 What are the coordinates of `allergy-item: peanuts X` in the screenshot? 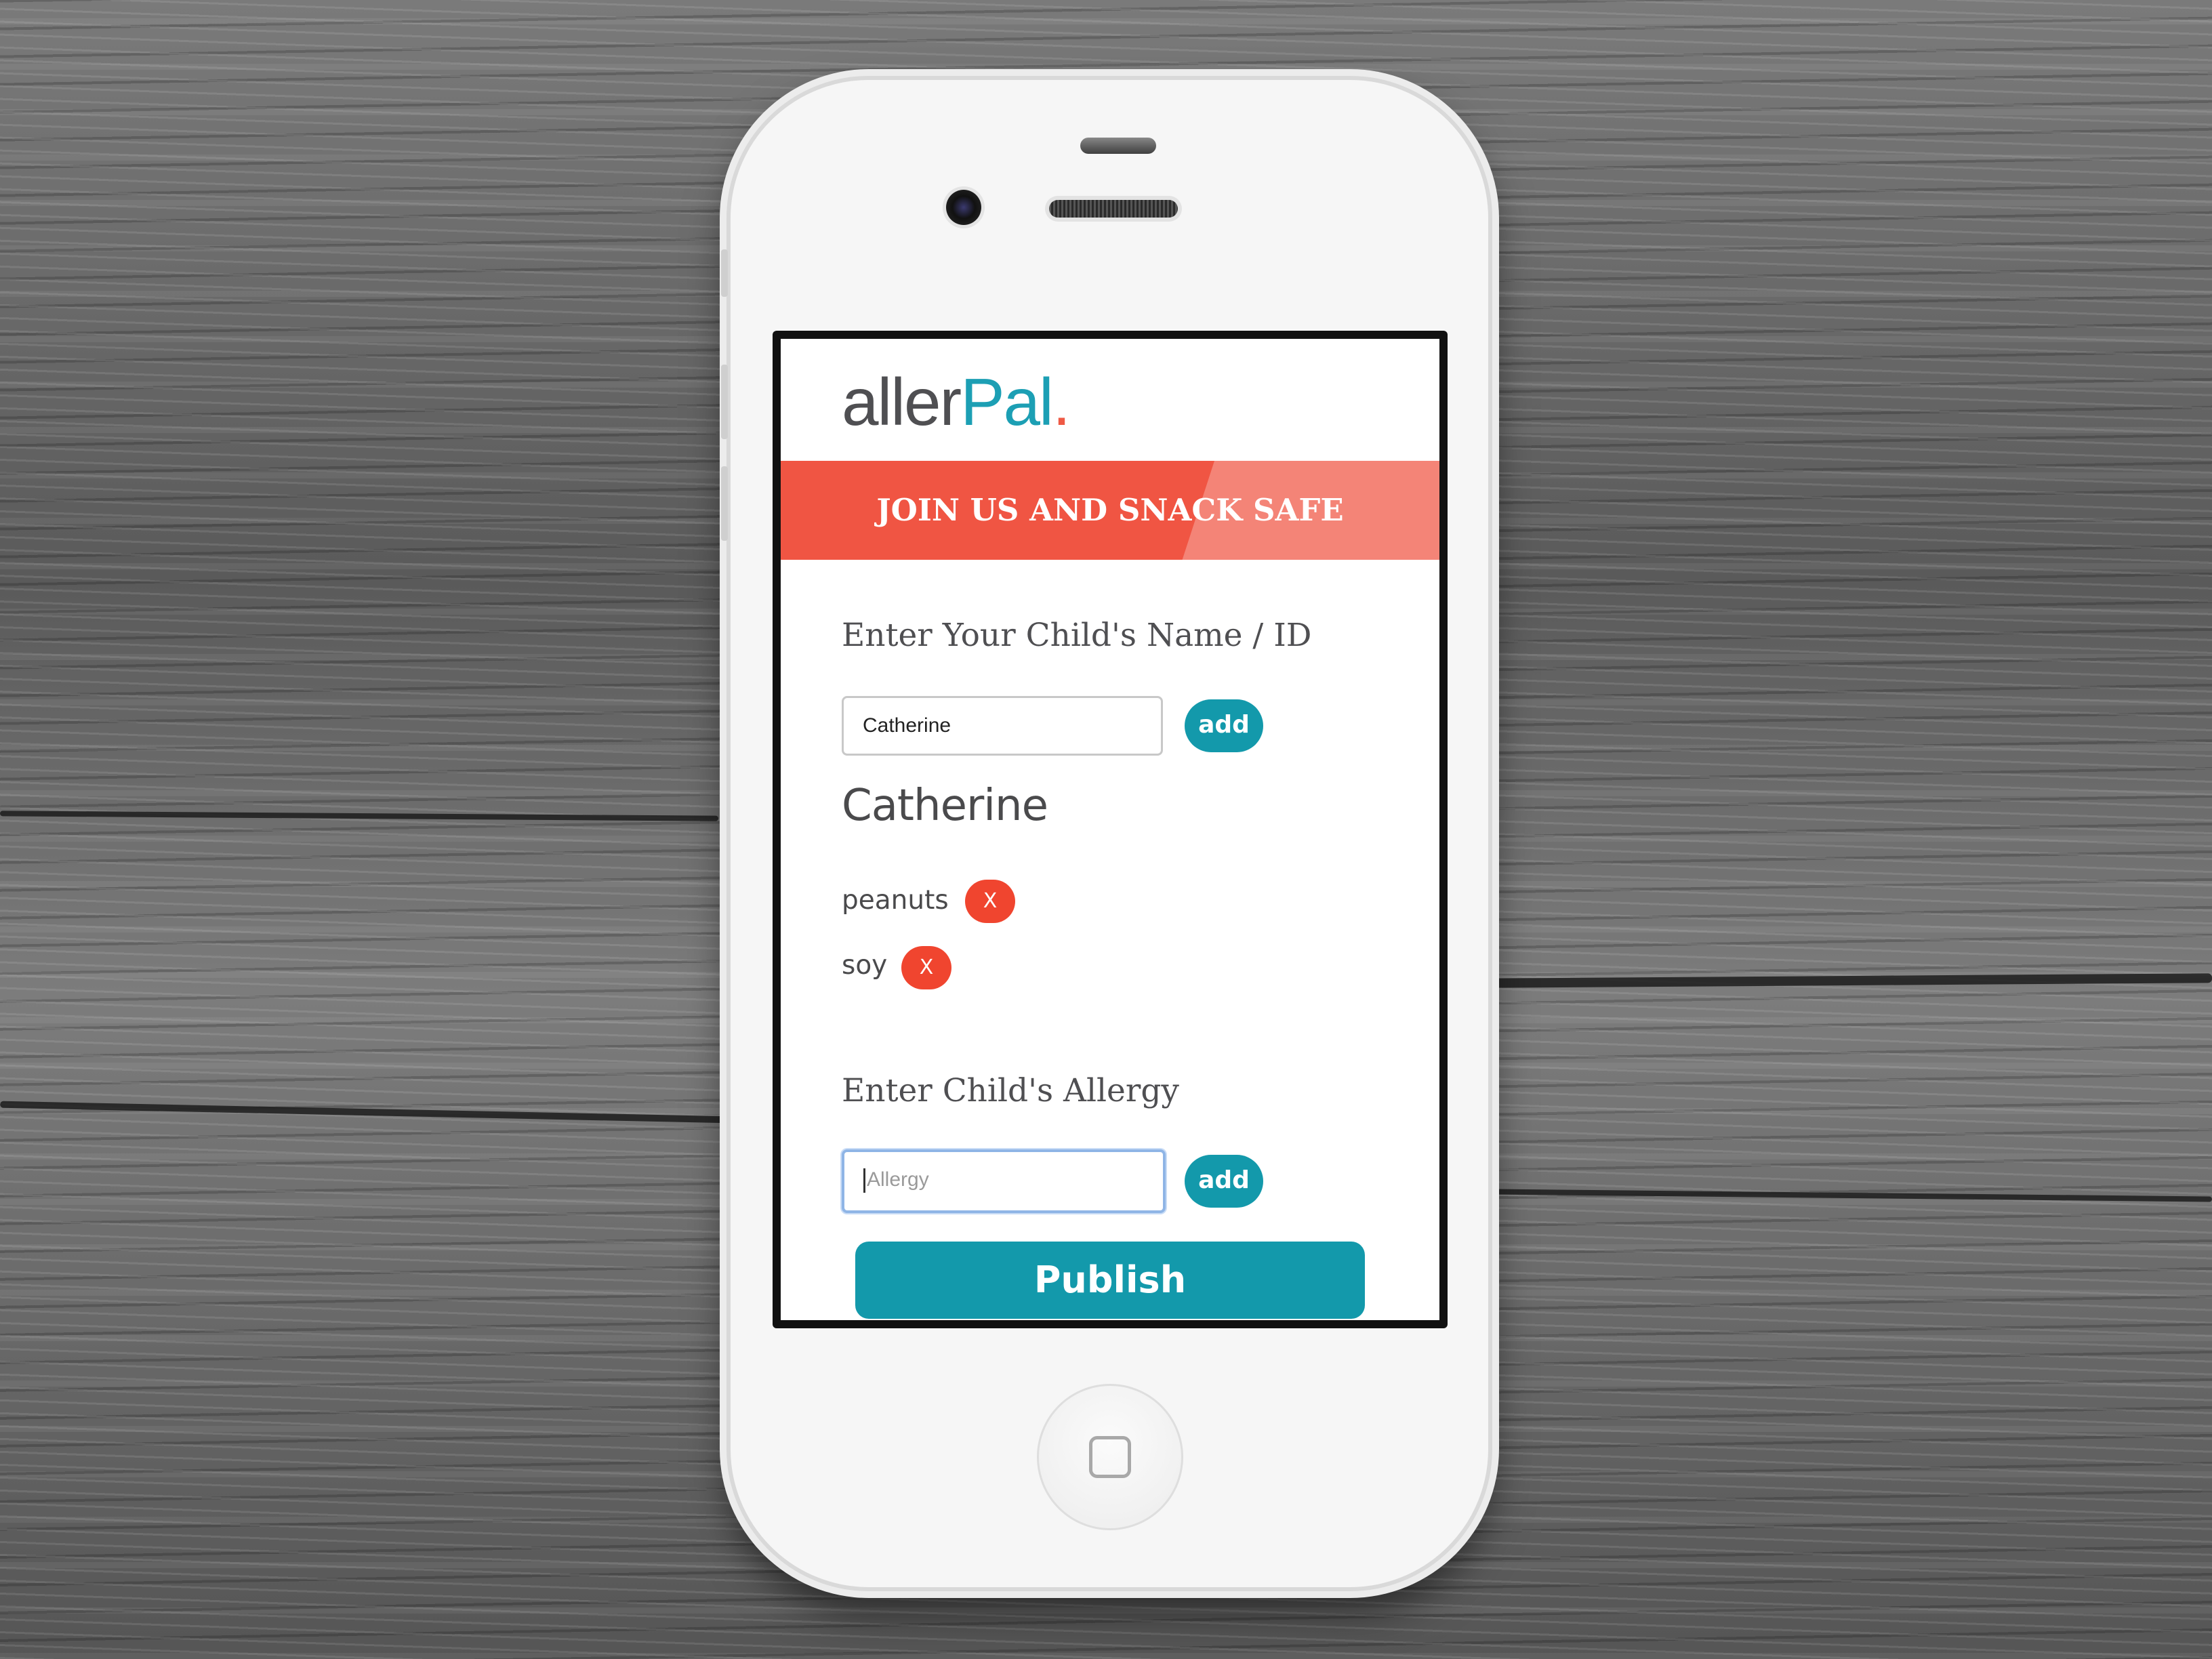 It's located at (930, 901).